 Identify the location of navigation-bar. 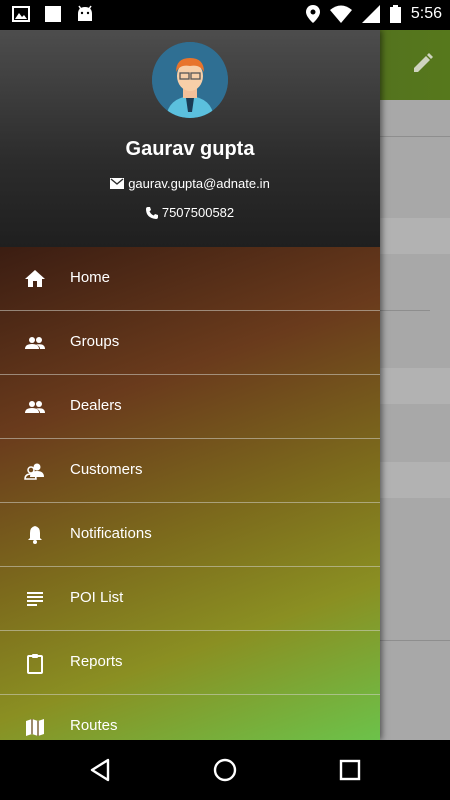
(225, 770).